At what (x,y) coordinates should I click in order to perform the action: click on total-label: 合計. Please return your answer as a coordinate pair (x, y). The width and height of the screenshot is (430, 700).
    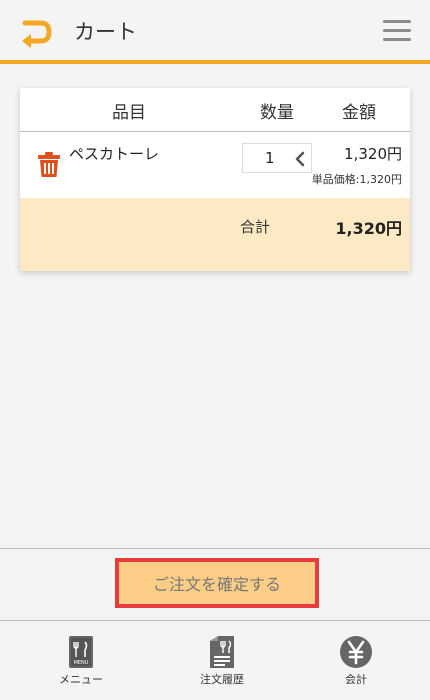
    Looking at the image, I should click on (255, 227).